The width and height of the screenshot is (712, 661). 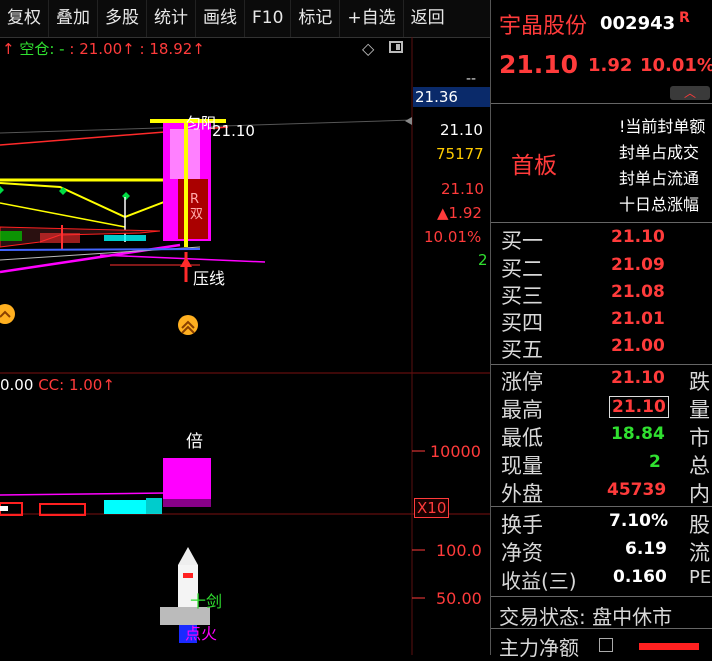 I want to click on stat-extra: 跌, so click(x=699, y=382).